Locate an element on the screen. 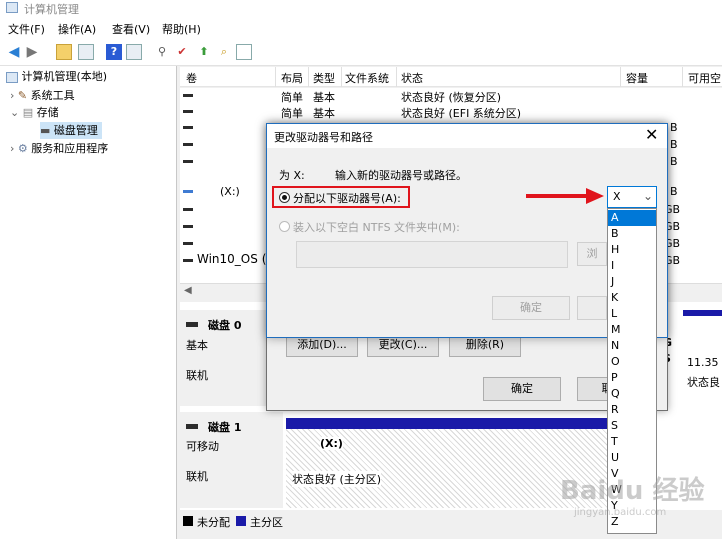 This screenshot has height=539, width=722. disk0-partition-right: 11.35 状态良 is located at coordinates (702, 358).